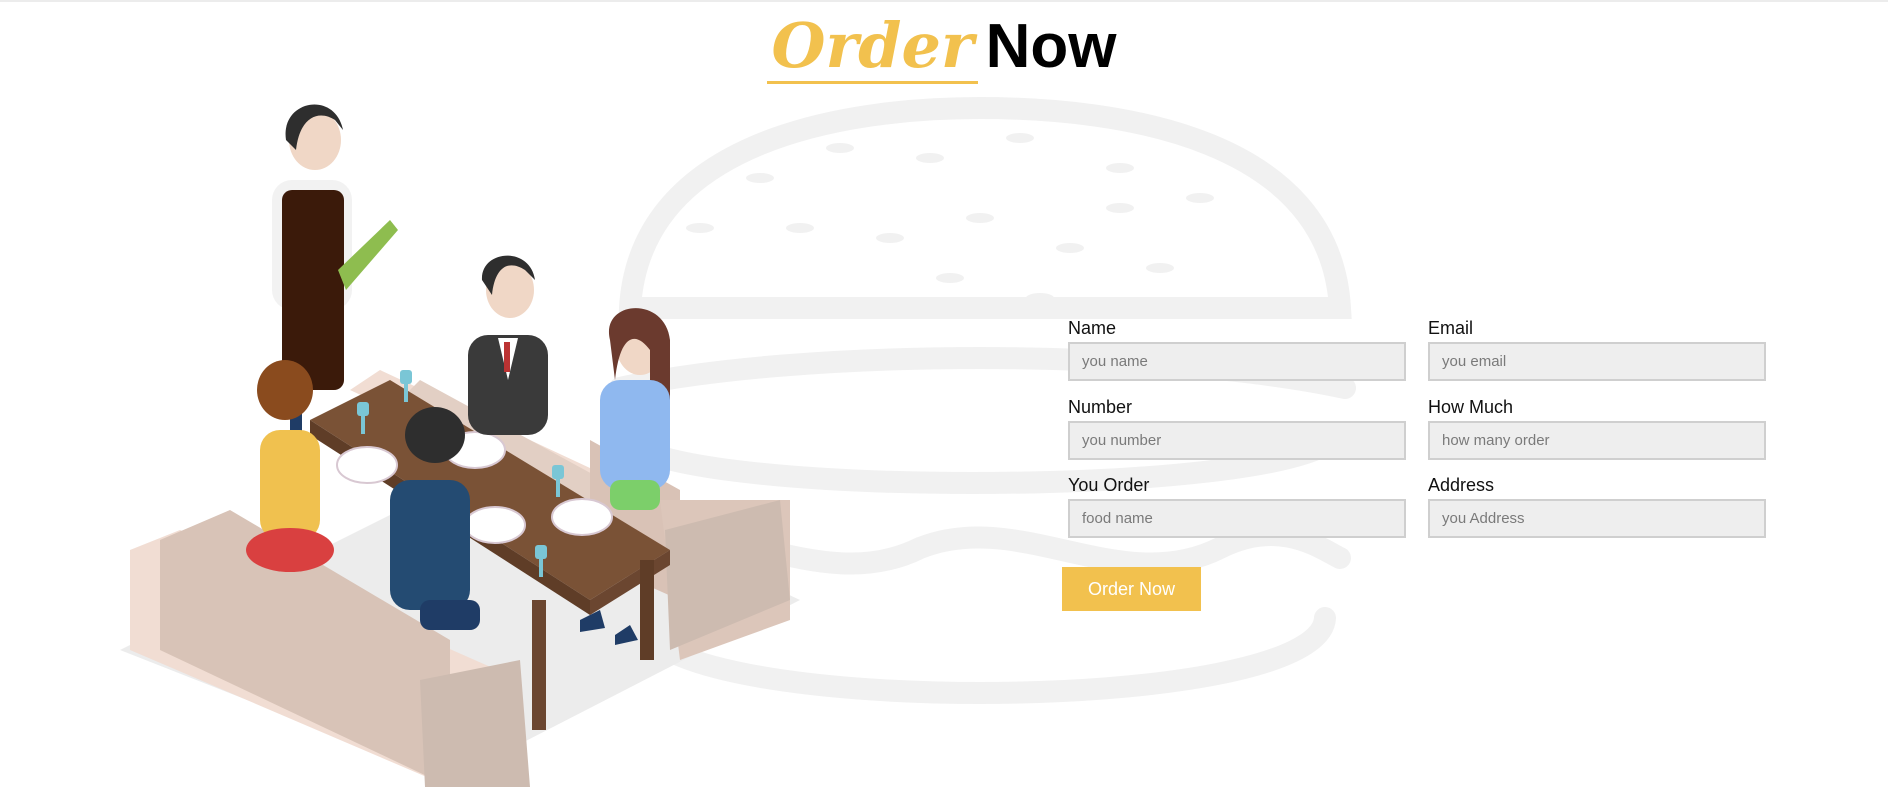  I want to click on page-title: Order Now, so click(944, 46).